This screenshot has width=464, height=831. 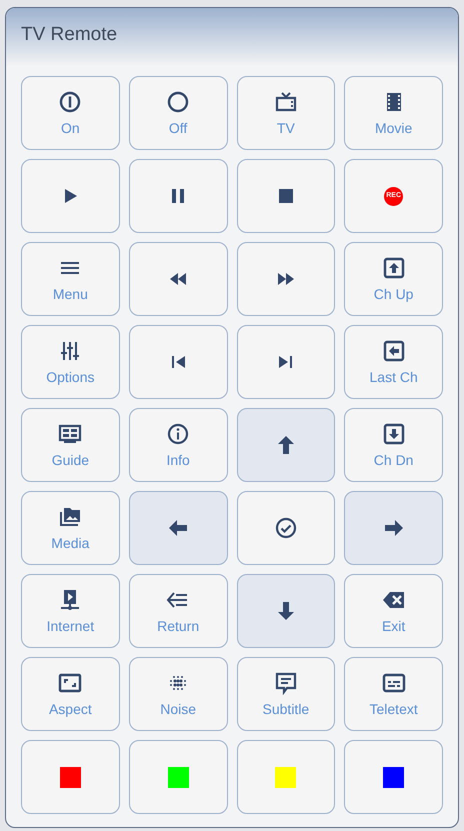 What do you see at coordinates (286, 683) in the screenshot?
I see `speech-bubble-icon` at bounding box center [286, 683].